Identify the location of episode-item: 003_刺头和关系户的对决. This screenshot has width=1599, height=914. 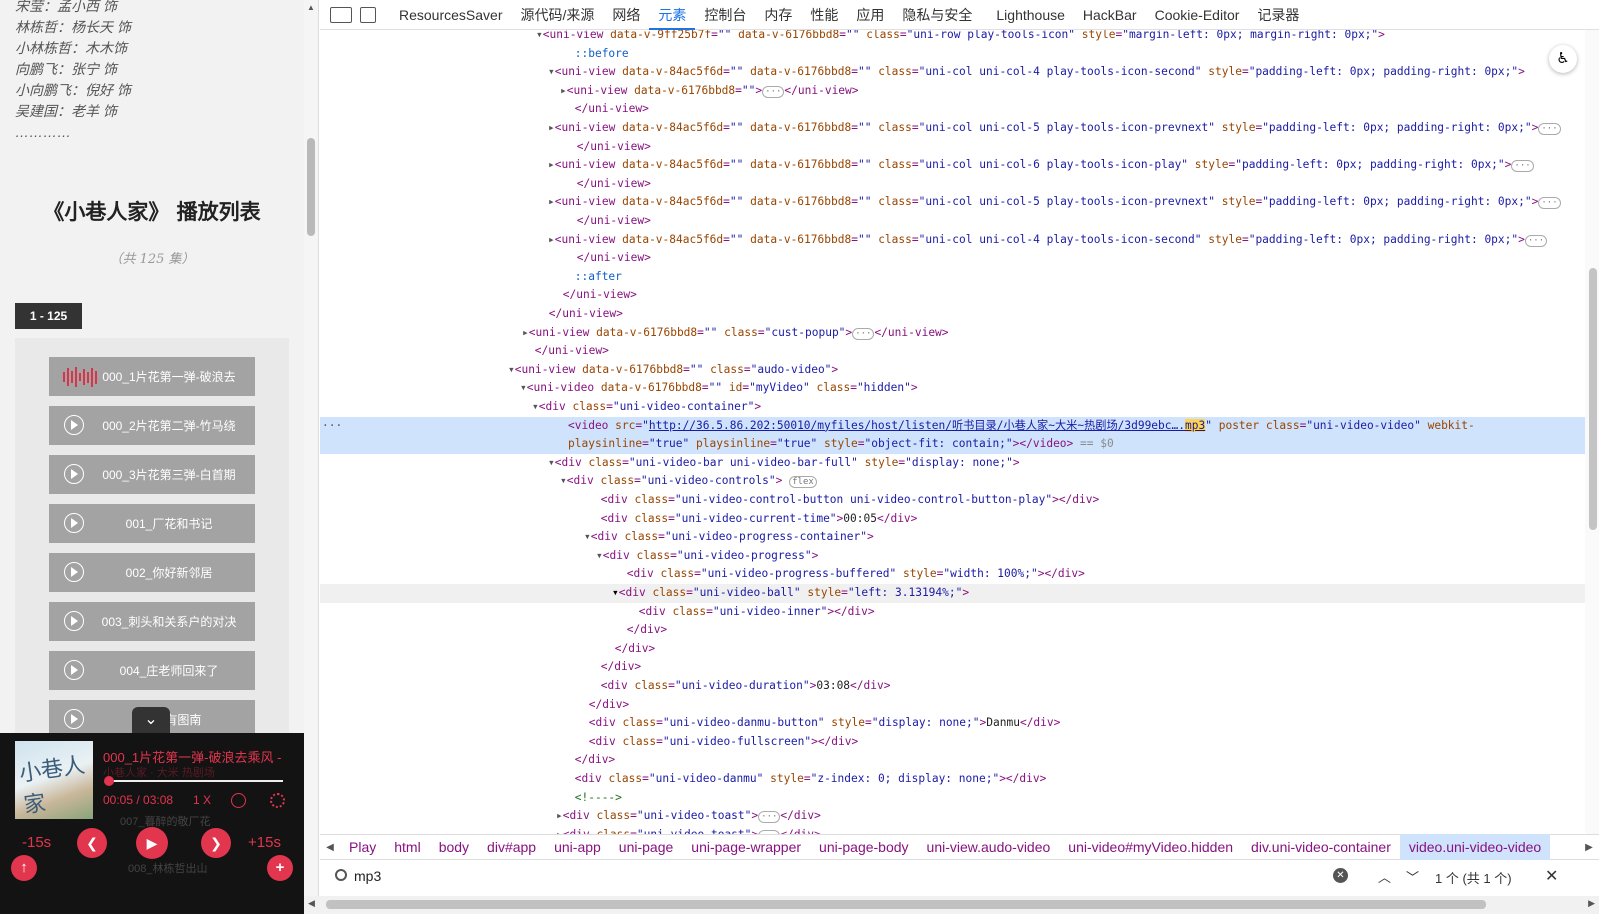
(152, 621).